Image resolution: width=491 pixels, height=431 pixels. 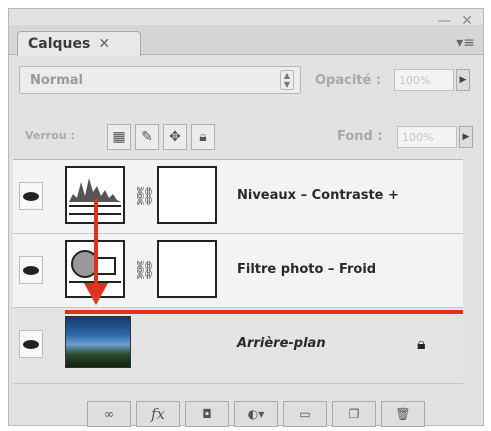 I want to click on add-mask-icon: ◘, so click(x=207, y=414).